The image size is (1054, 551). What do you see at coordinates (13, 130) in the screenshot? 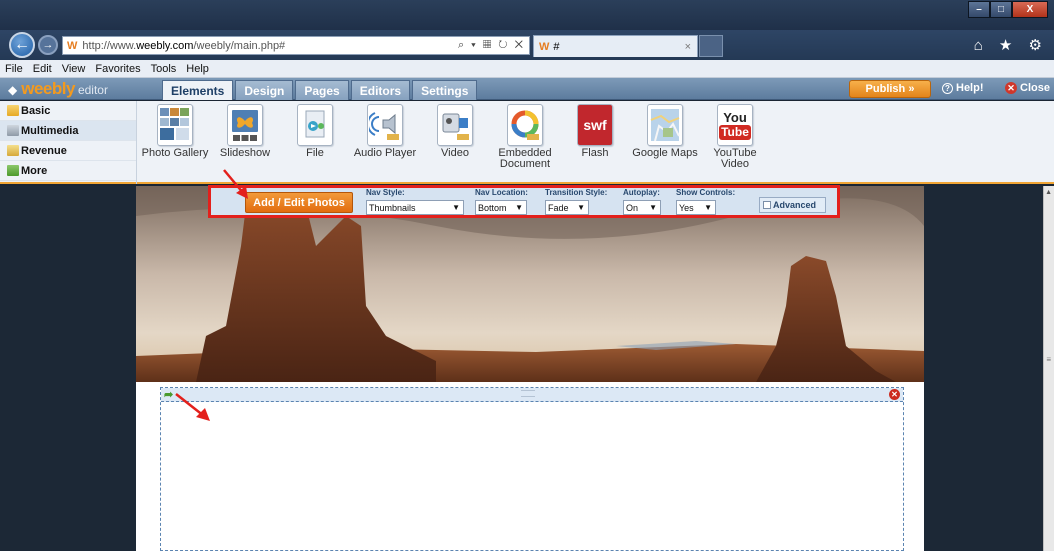
I see `multimedia-icon` at bounding box center [13, 130].